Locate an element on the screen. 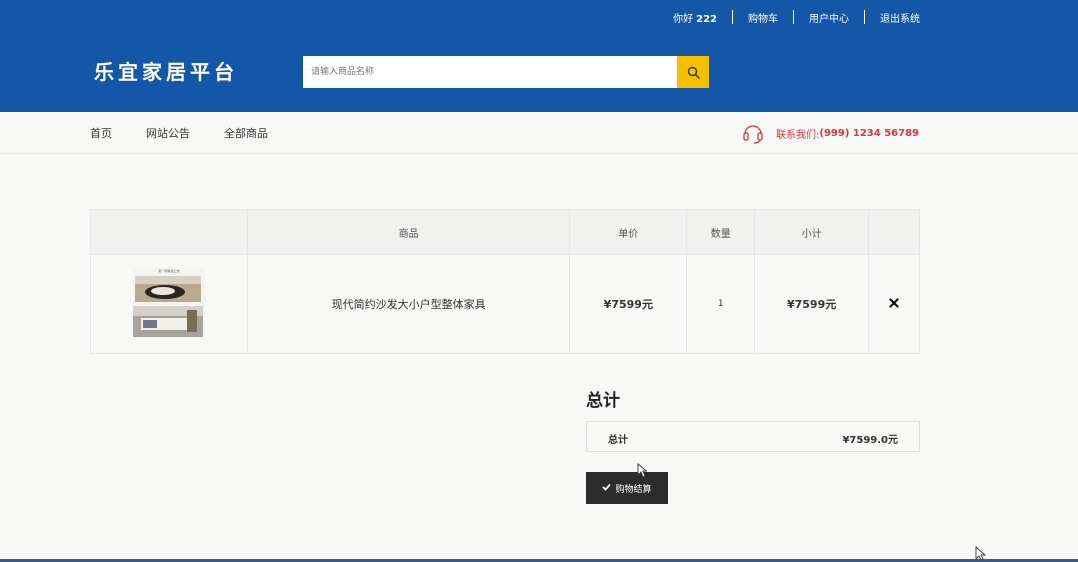 This screenshot has width=1078, height=562. header-image is located at coordinates (169, 232).